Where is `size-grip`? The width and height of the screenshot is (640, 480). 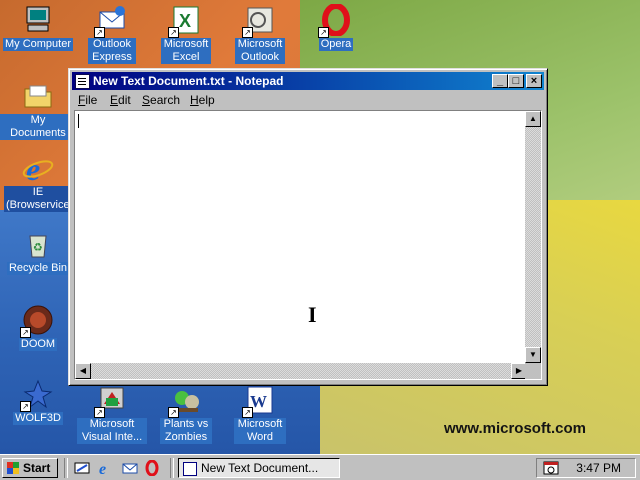
size-grip is located at coordinates (533, 371).